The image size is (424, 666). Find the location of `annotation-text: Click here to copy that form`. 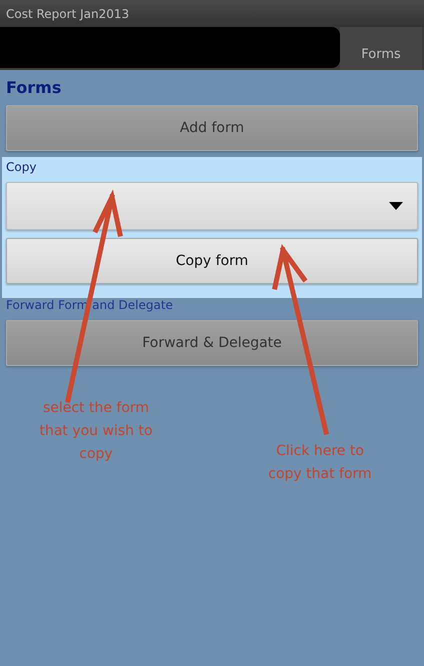

annotation-text: Click here to copy that form is located at coordinates (320, 463).